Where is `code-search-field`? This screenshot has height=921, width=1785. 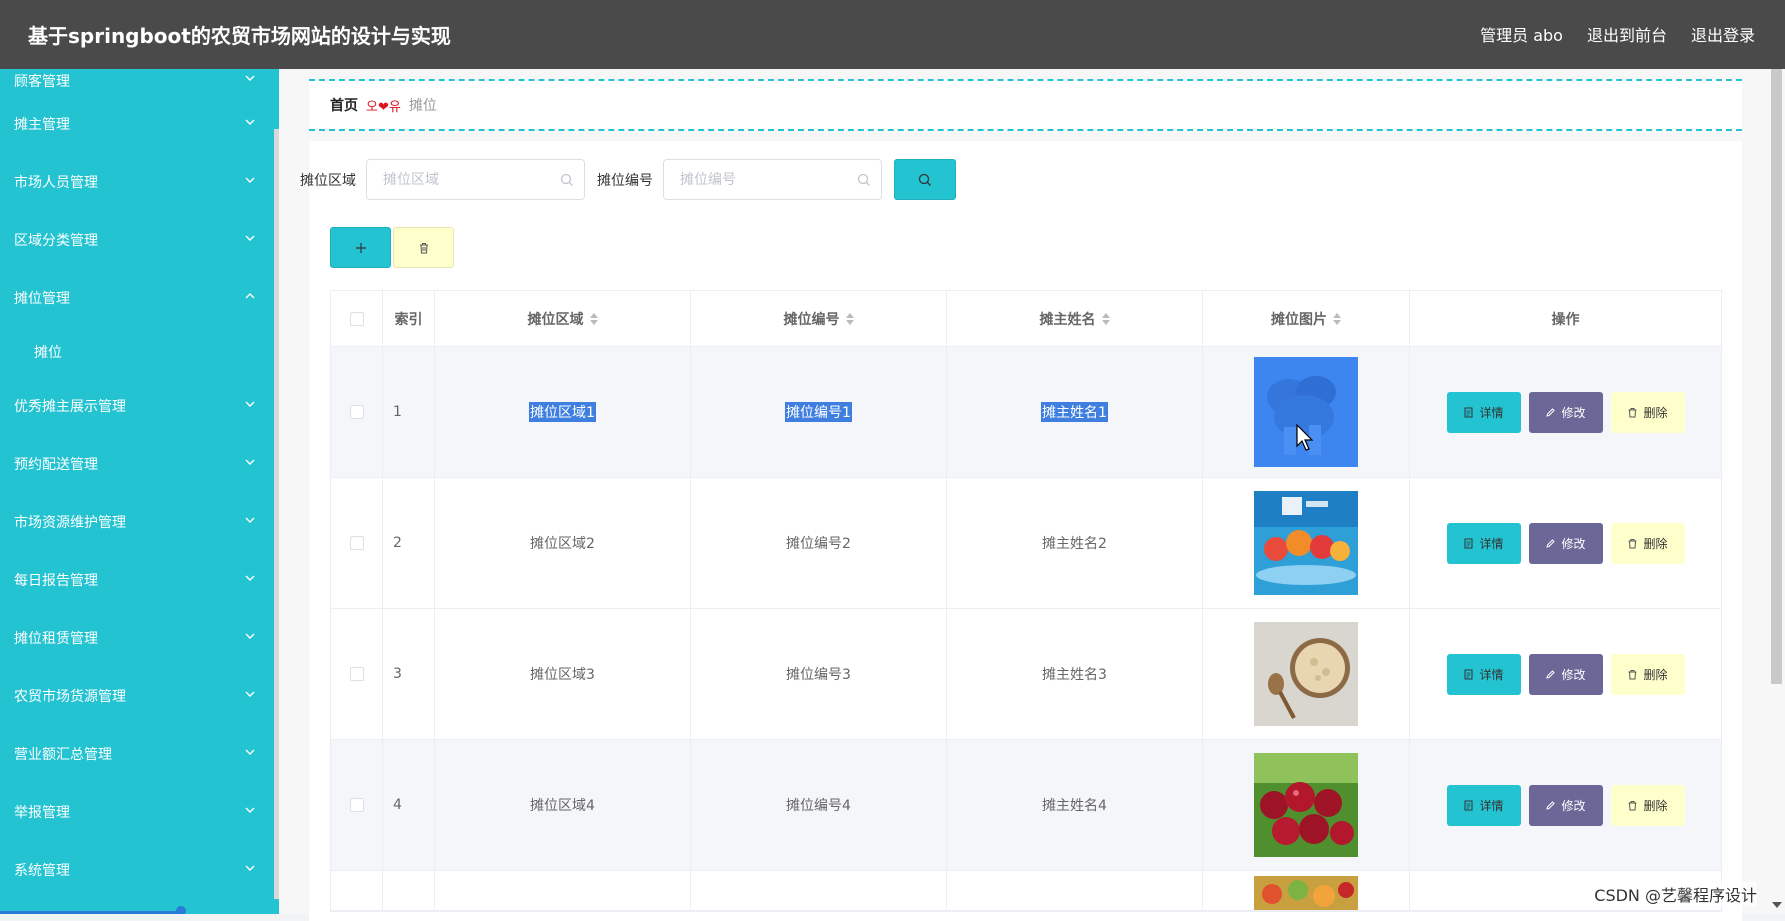 code-search-field is located at coordinates (772, 179).